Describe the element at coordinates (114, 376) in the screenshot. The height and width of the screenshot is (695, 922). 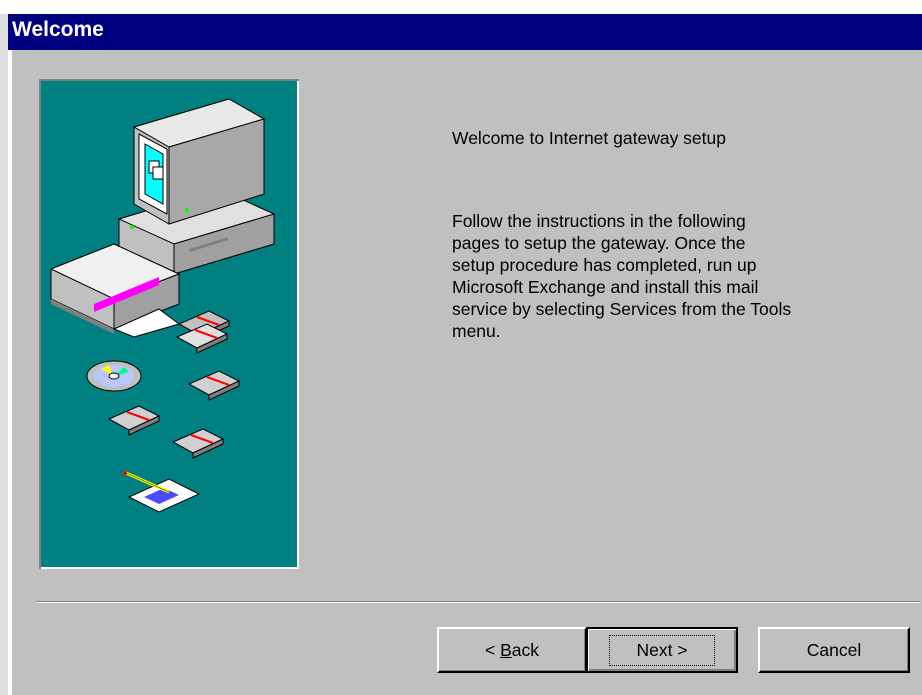
I see `cd-icon` at that location.